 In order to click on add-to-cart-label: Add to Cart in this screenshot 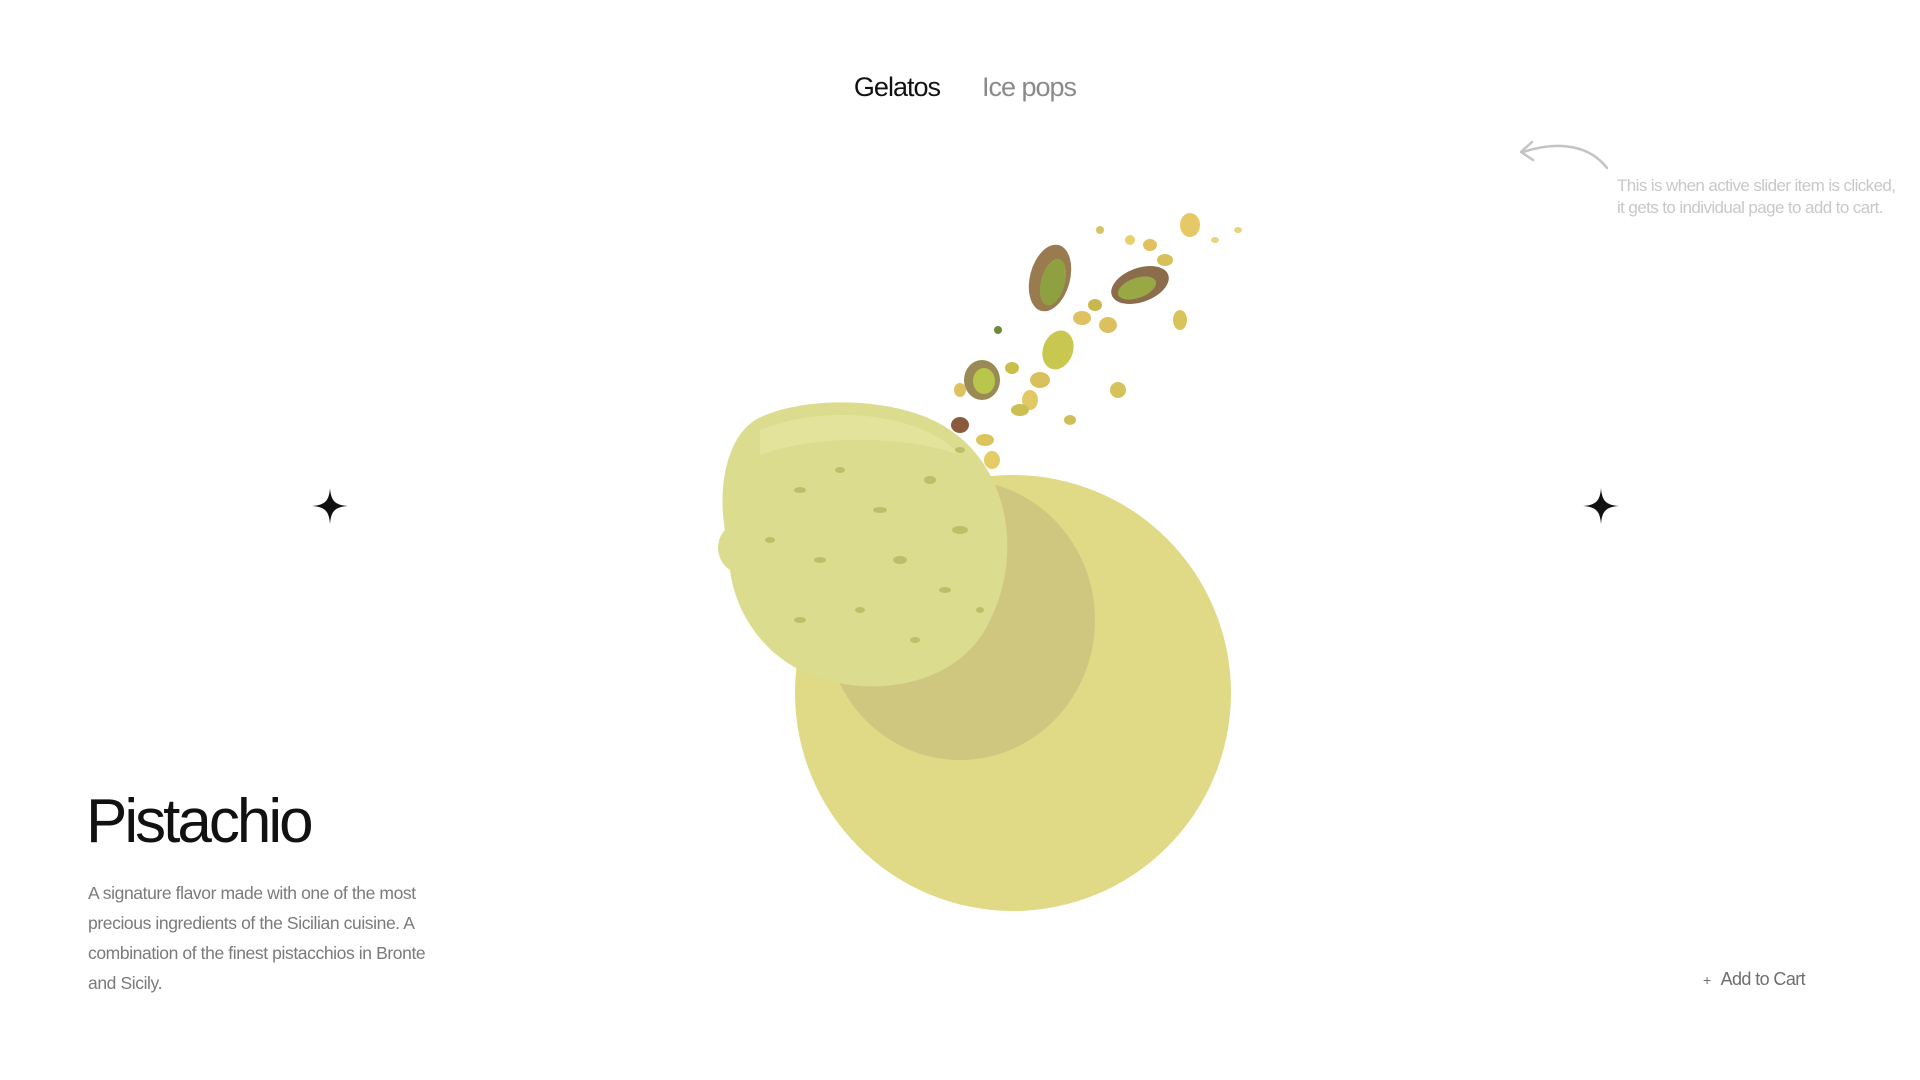, I will do `click(1763, 979)`.